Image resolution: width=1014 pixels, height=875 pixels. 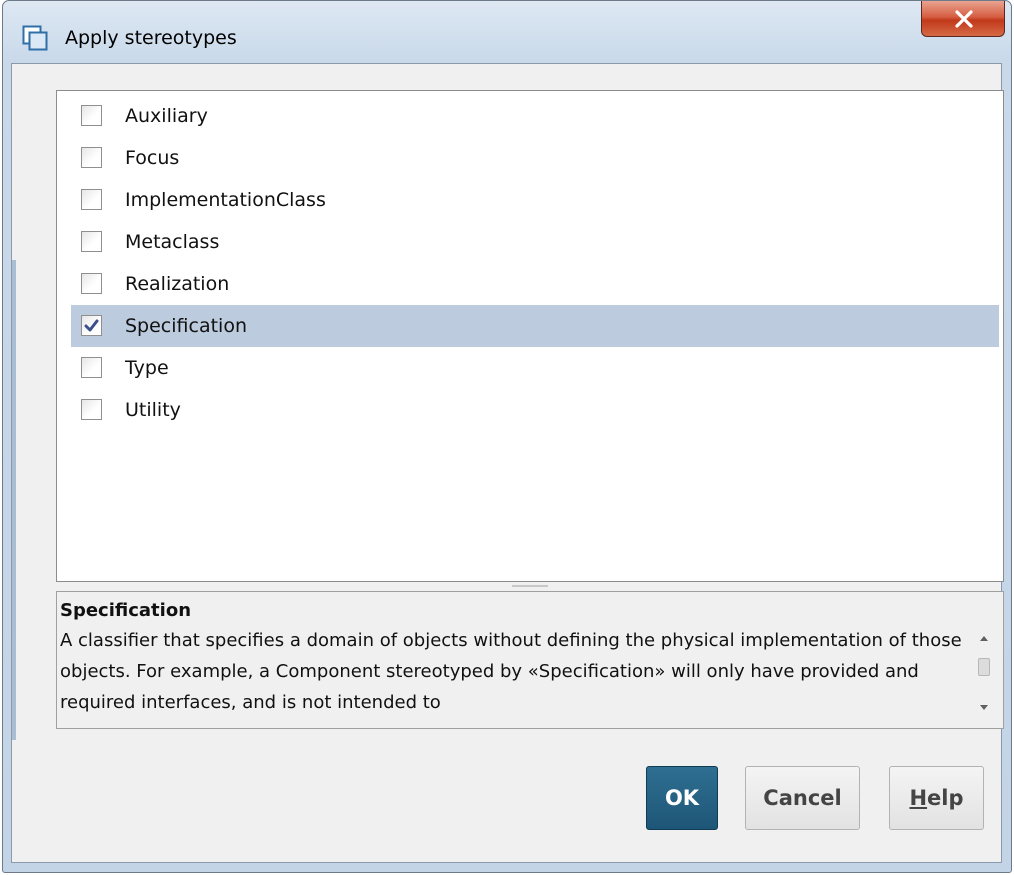 I want to click on left-edge-accent, so click(x=14, y=500).